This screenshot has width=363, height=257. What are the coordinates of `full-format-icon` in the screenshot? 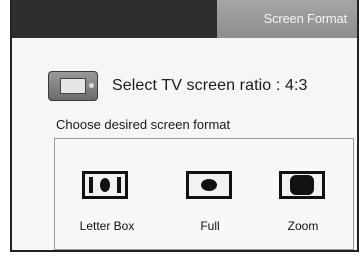 It's located at (209, 185).